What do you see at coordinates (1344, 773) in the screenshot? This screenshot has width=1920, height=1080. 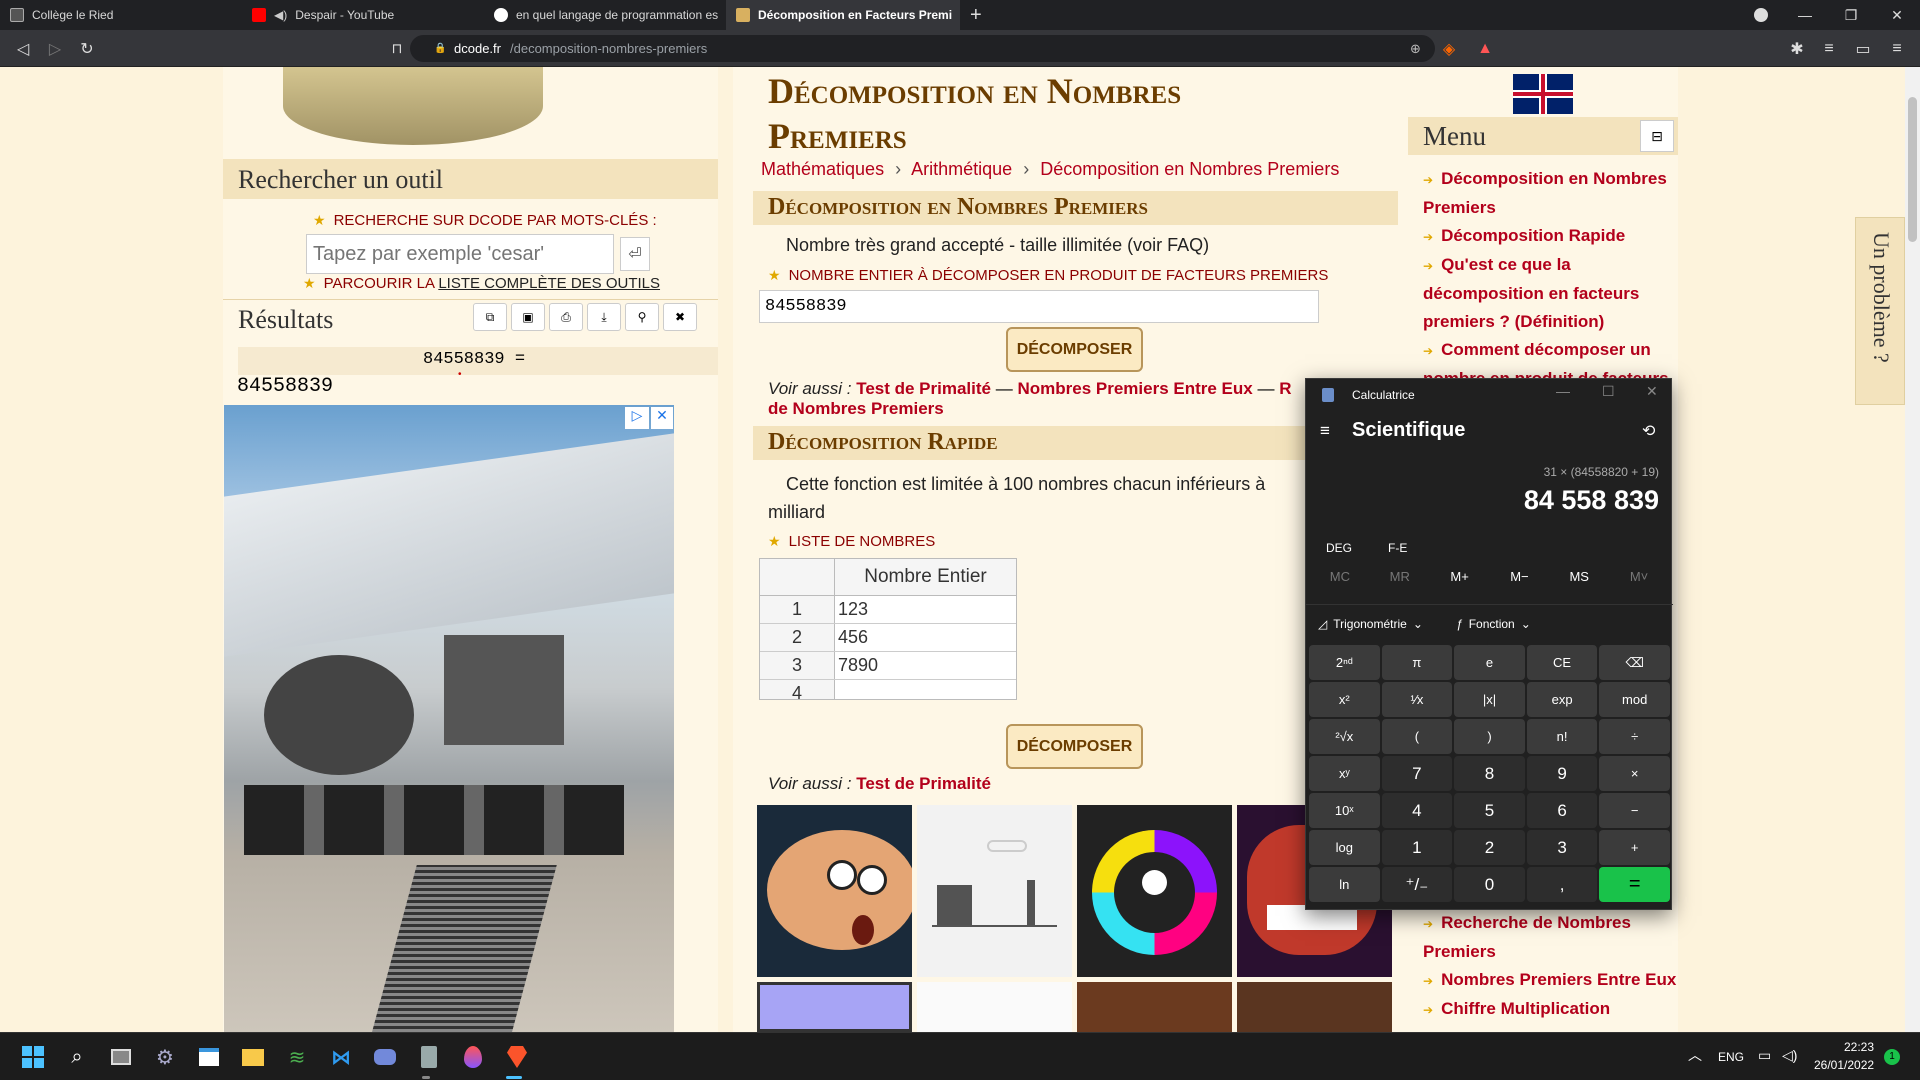 I see `power-key: xʸ` at bounding box center [1344, 773].